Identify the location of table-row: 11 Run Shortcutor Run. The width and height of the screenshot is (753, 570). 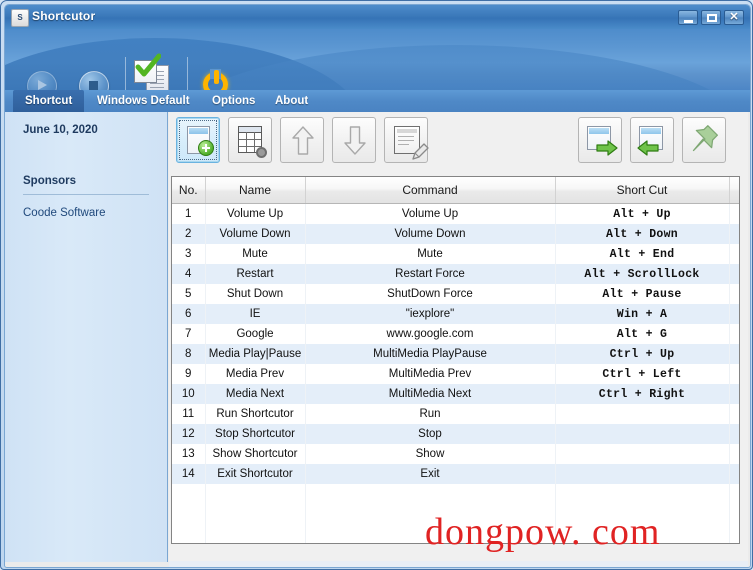
(455, 414).